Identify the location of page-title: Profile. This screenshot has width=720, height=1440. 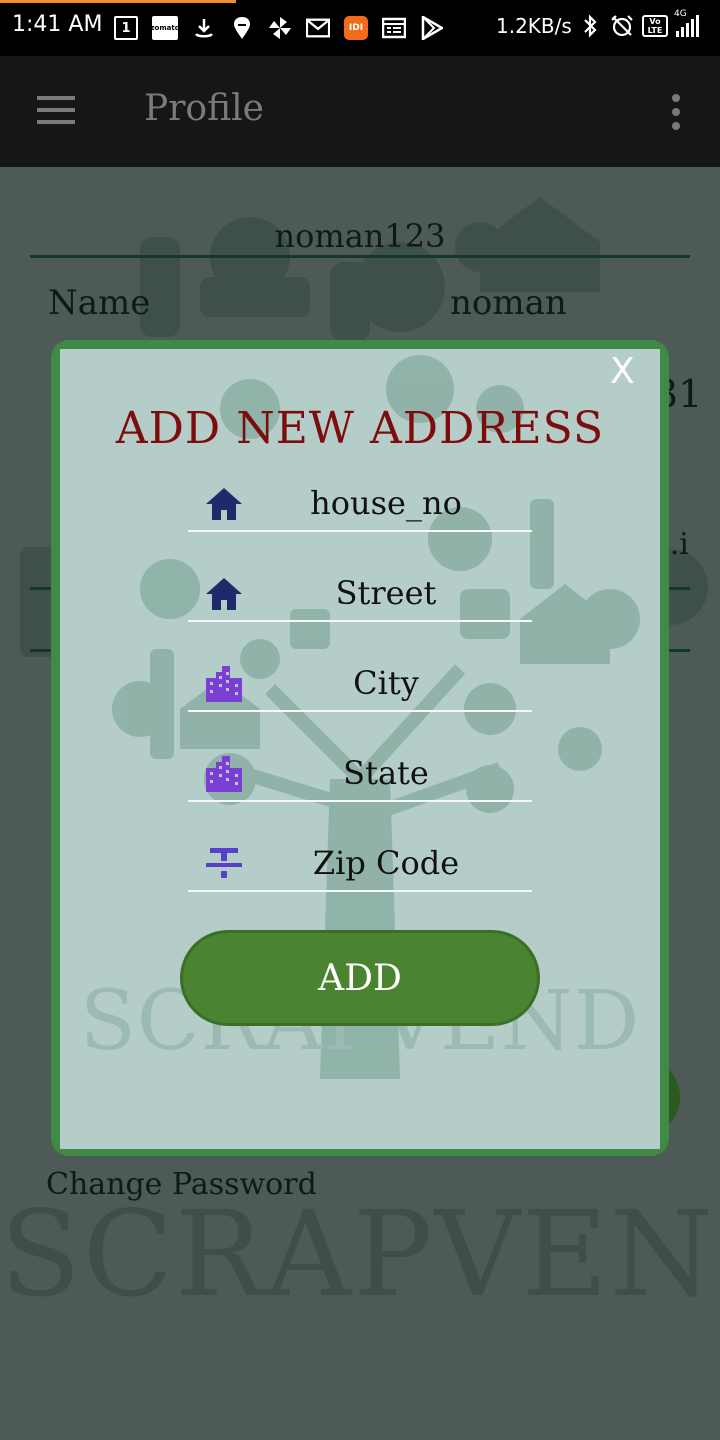
(204, 108).